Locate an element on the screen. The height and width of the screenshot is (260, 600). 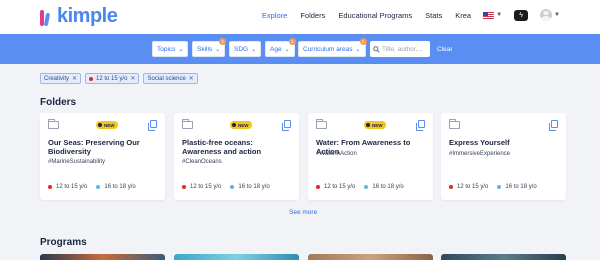
chip-label: 12 to 15 y/o is located at coordinates (112, 78).